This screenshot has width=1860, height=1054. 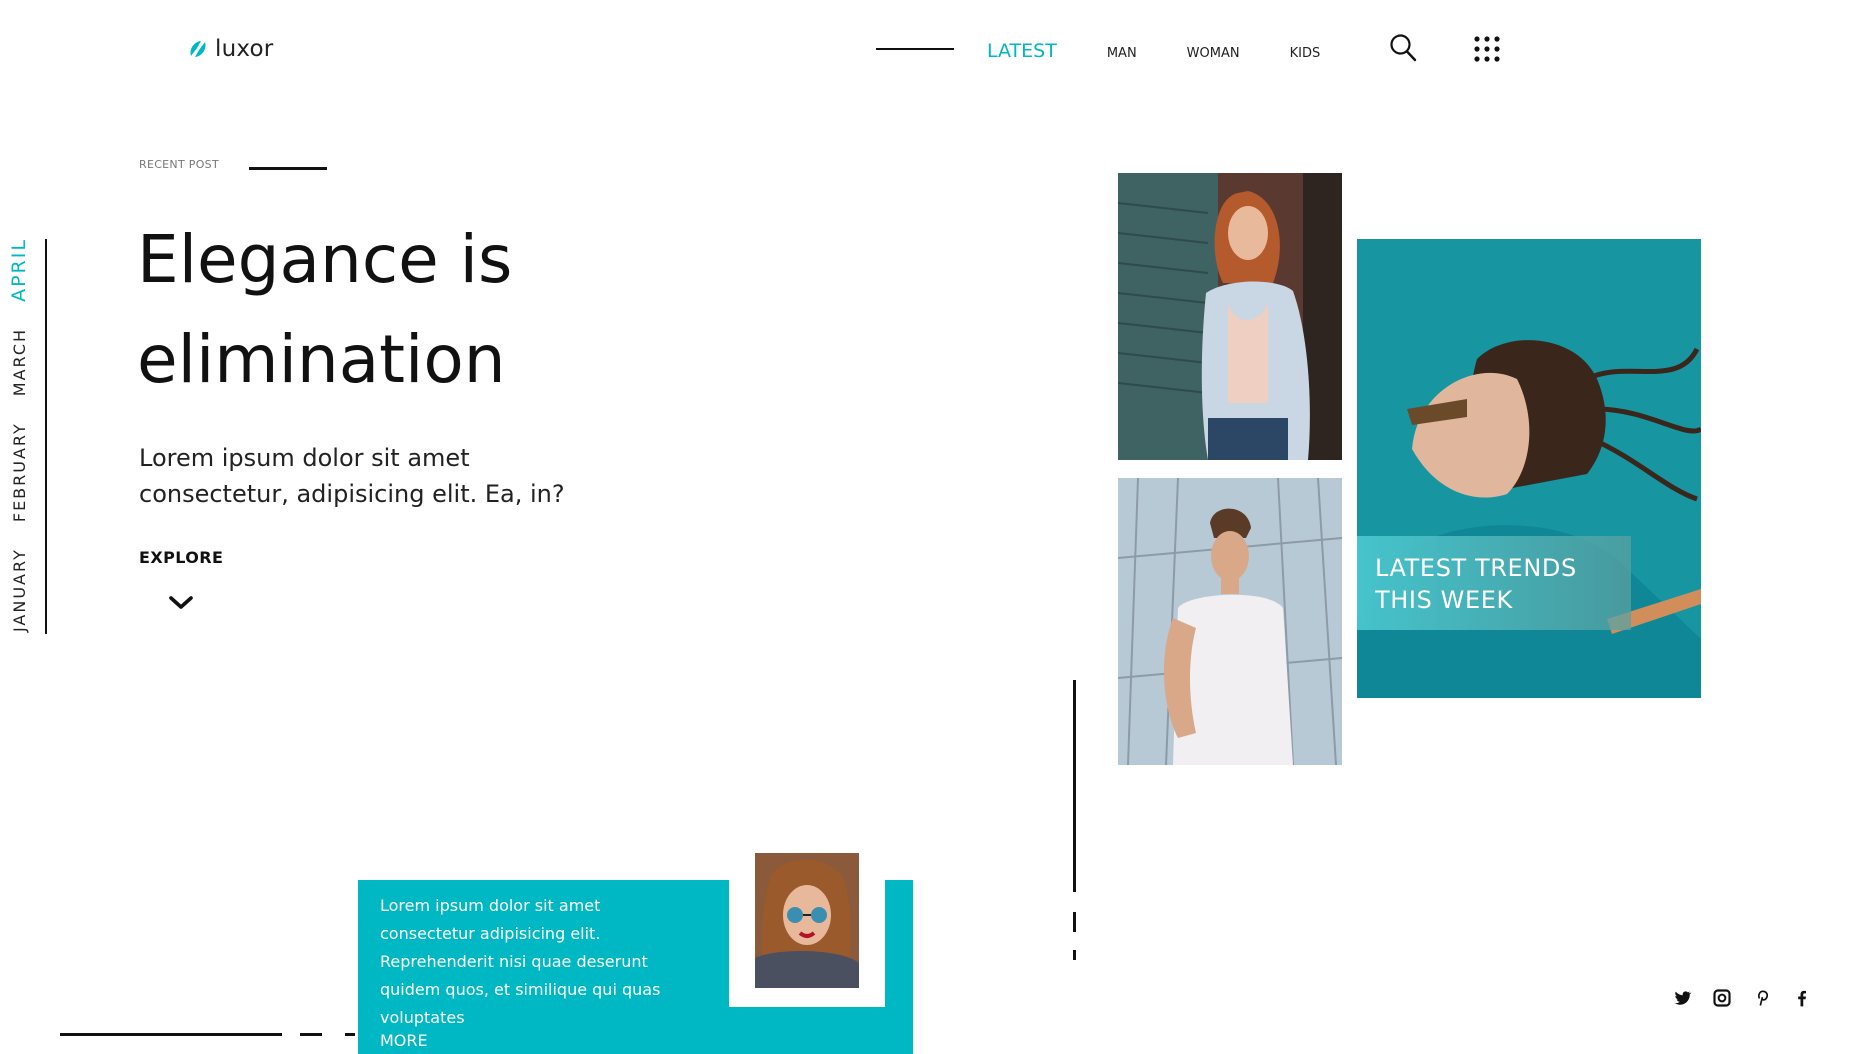 I want to click on vertical-divider-dash, so click(x=1074, y=922).